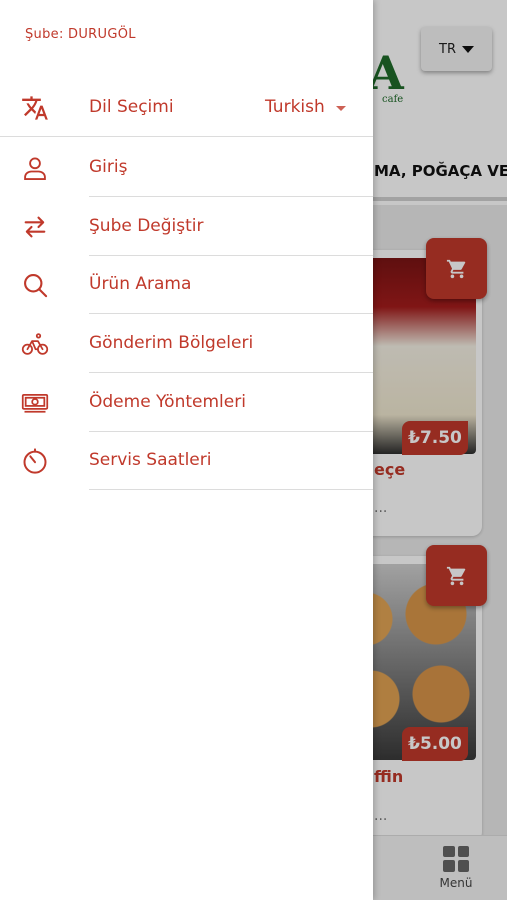 The image size is (507, 900). What do you see at coordinates (186, 108) in the screenshot?
I see `language-selector: Dil Seçimi Turkish` at bounding box center [186, 108].